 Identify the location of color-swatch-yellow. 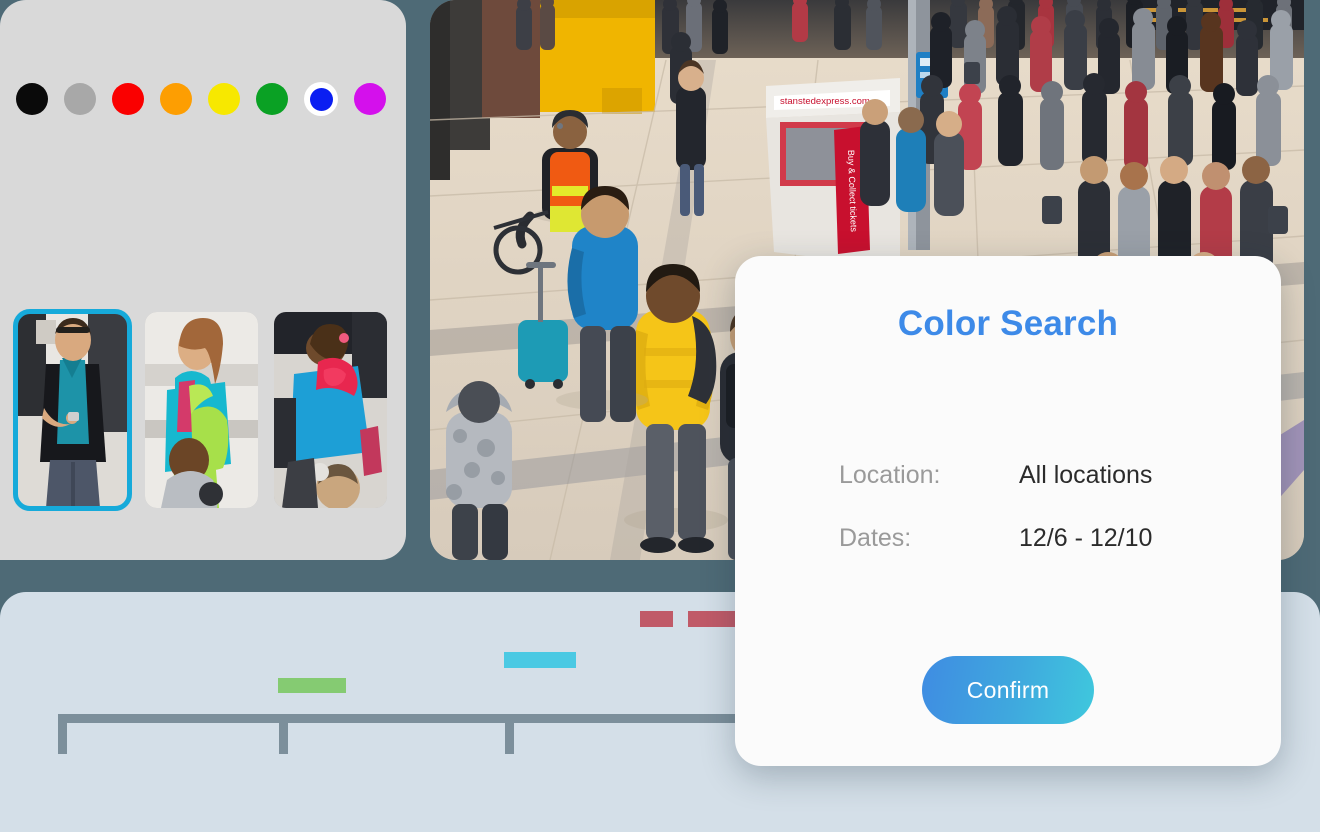
(224, 99).